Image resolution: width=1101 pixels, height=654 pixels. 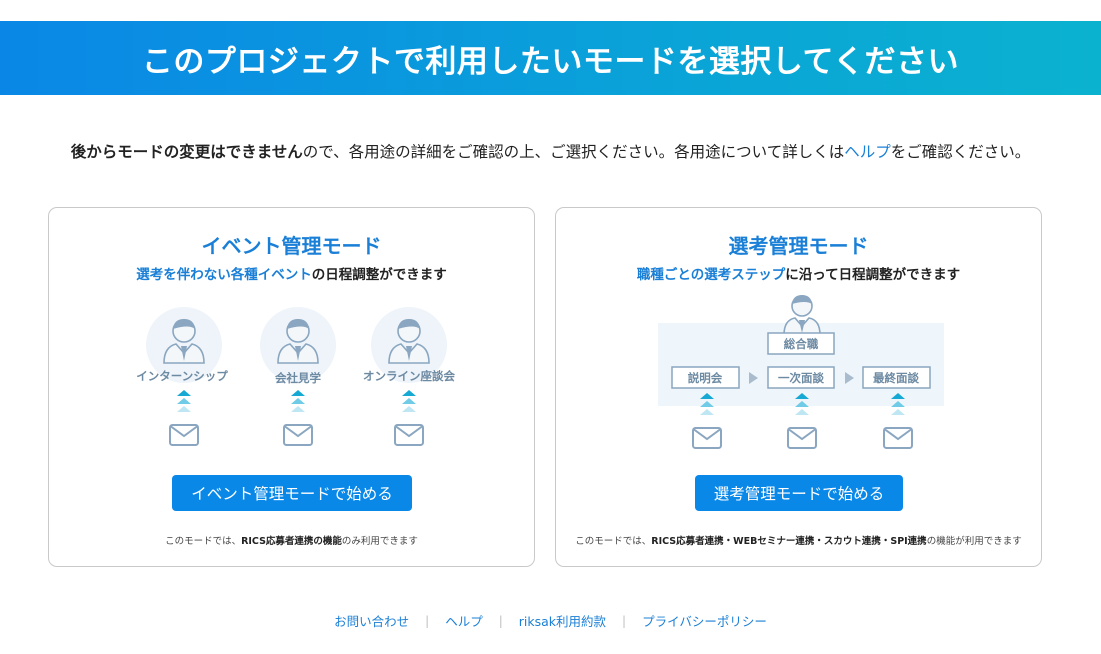 What do you see at coordinates (409, 376) in the screenshot?
I see `event-item-online-talk: オンライン座談会` at bounding box center [409, 376].